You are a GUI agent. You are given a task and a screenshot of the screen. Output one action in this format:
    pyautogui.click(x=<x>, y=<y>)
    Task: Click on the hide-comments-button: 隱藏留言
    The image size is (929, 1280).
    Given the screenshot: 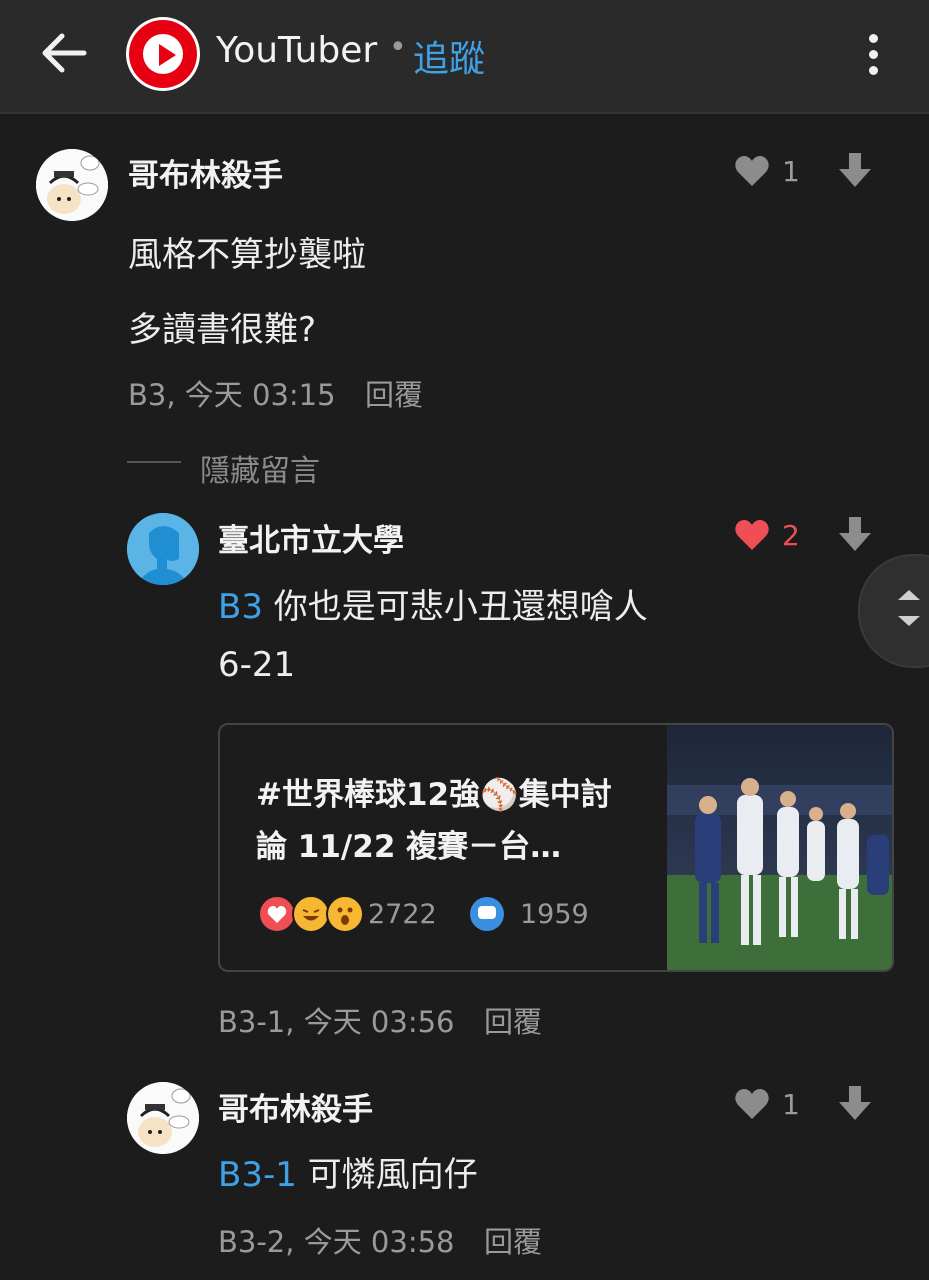 What is the action you would take?
    pyautogui.click(x=260, y=468)
    